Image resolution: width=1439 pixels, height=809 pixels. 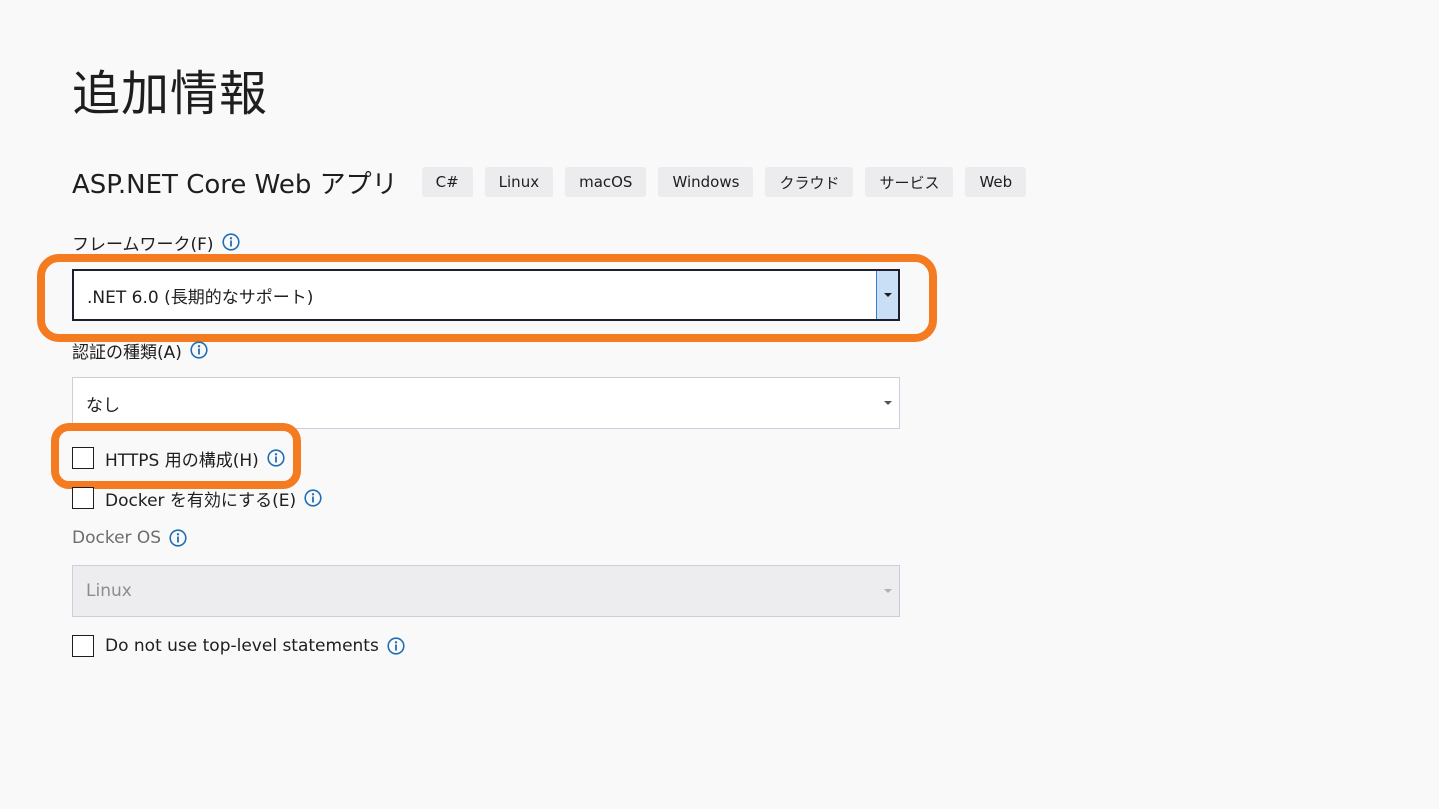 I want to click on auth-label: 認証の種類(A), so click(x=140, y=350).